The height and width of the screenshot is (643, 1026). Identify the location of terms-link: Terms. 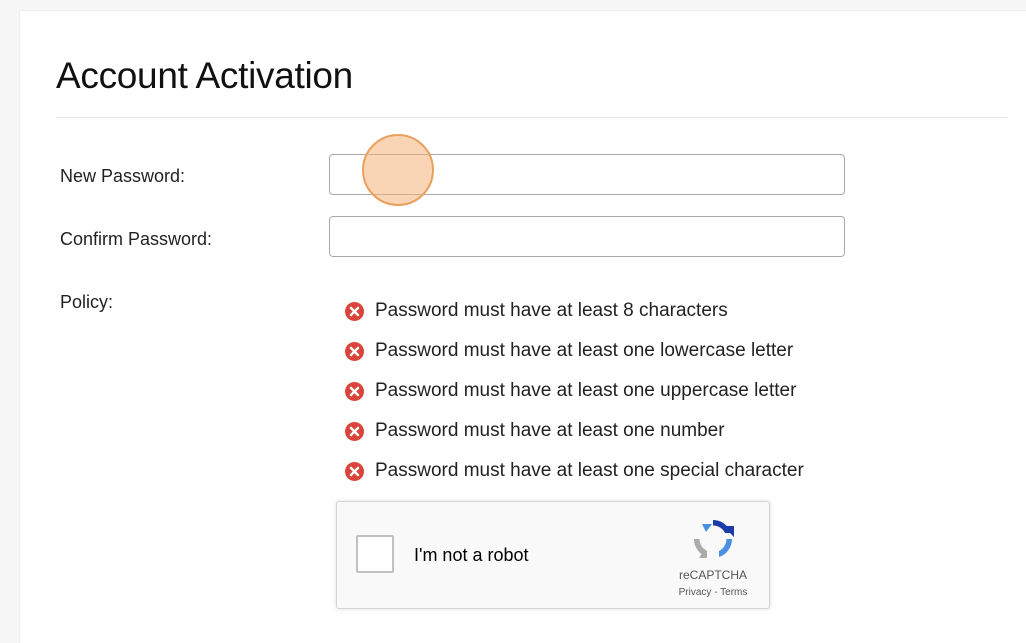
(733, 592).